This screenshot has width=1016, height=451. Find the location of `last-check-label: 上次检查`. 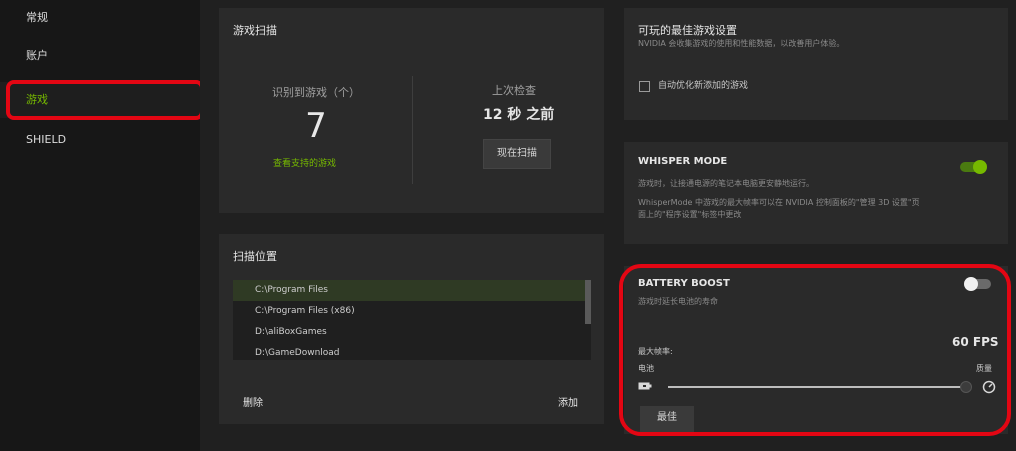

last-check-label: 上次检查 is located at coordinates (514, 90).